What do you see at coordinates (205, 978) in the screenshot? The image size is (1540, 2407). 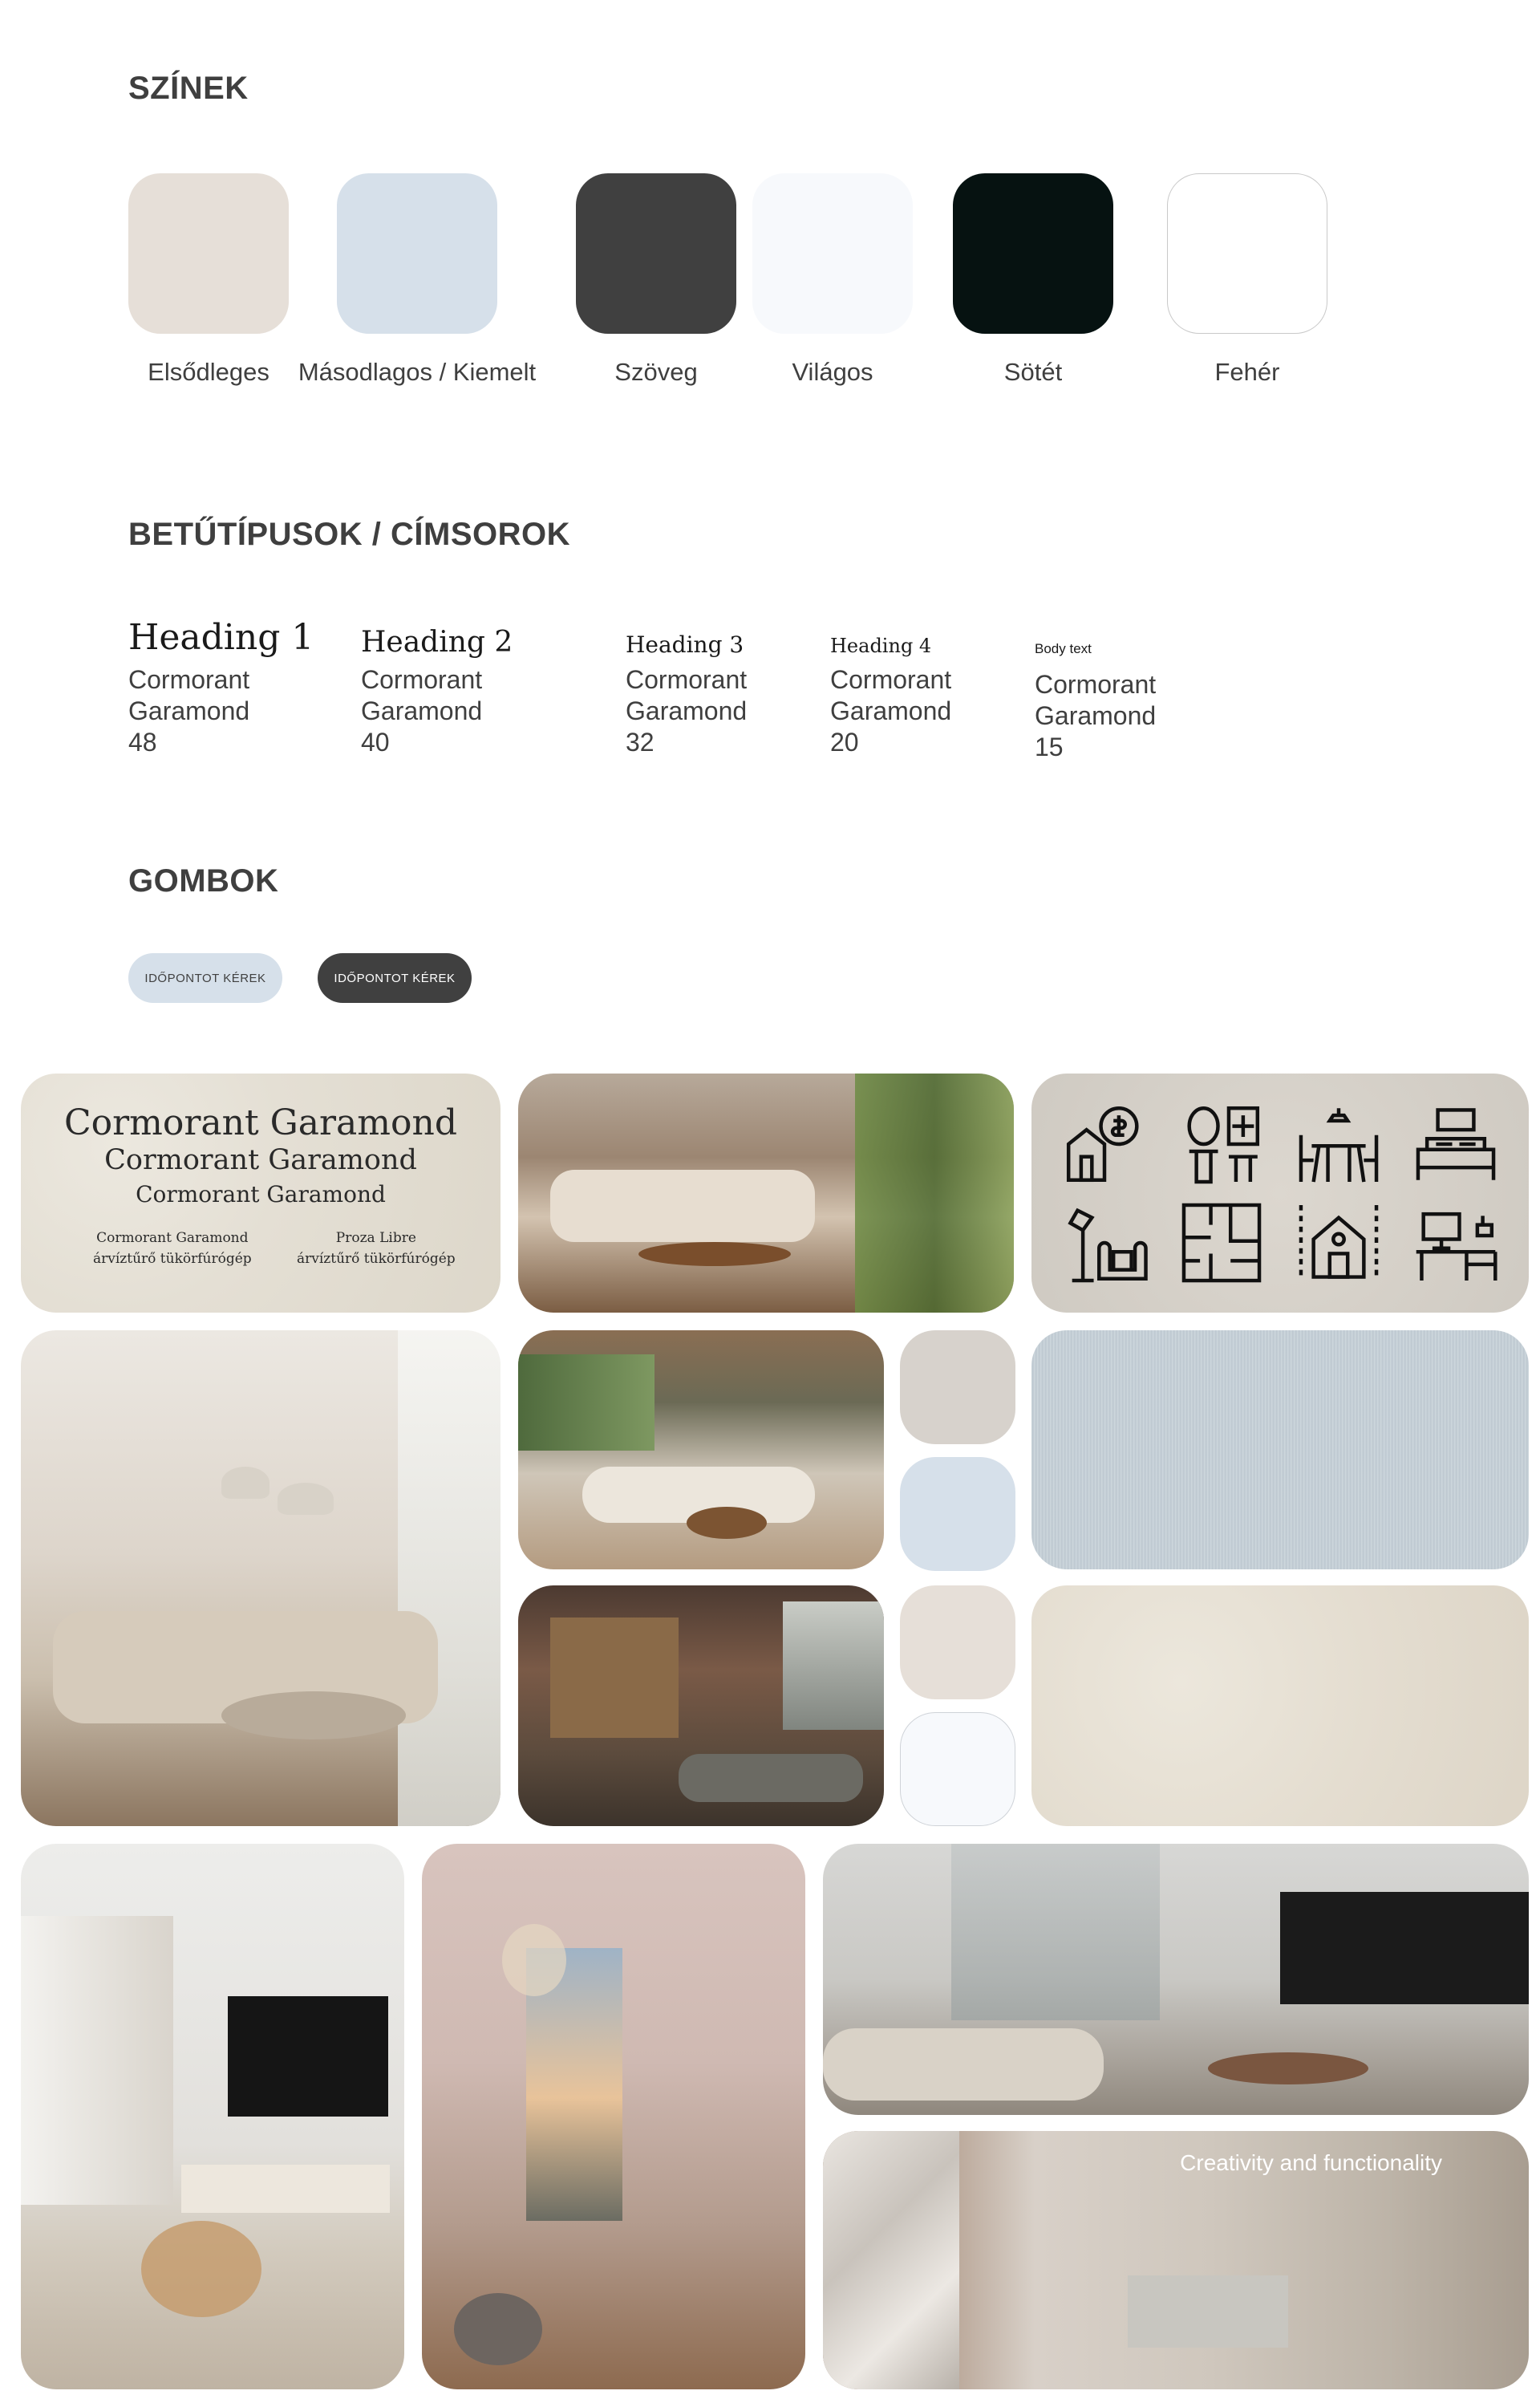 I see `appointment-button-light: IDŐPONTOT KÉREK` at bounding box center [205, 978].